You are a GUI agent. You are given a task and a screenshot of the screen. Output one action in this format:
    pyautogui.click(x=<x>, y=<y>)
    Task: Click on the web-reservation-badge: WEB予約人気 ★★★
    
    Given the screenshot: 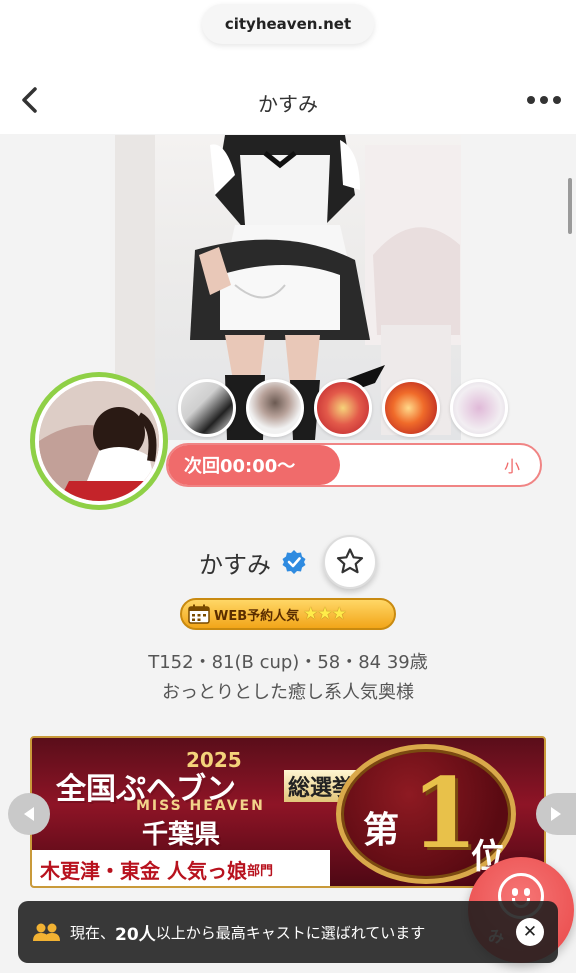 What is the action you would take?
    pyautogui.click(x=288, y=614)
    